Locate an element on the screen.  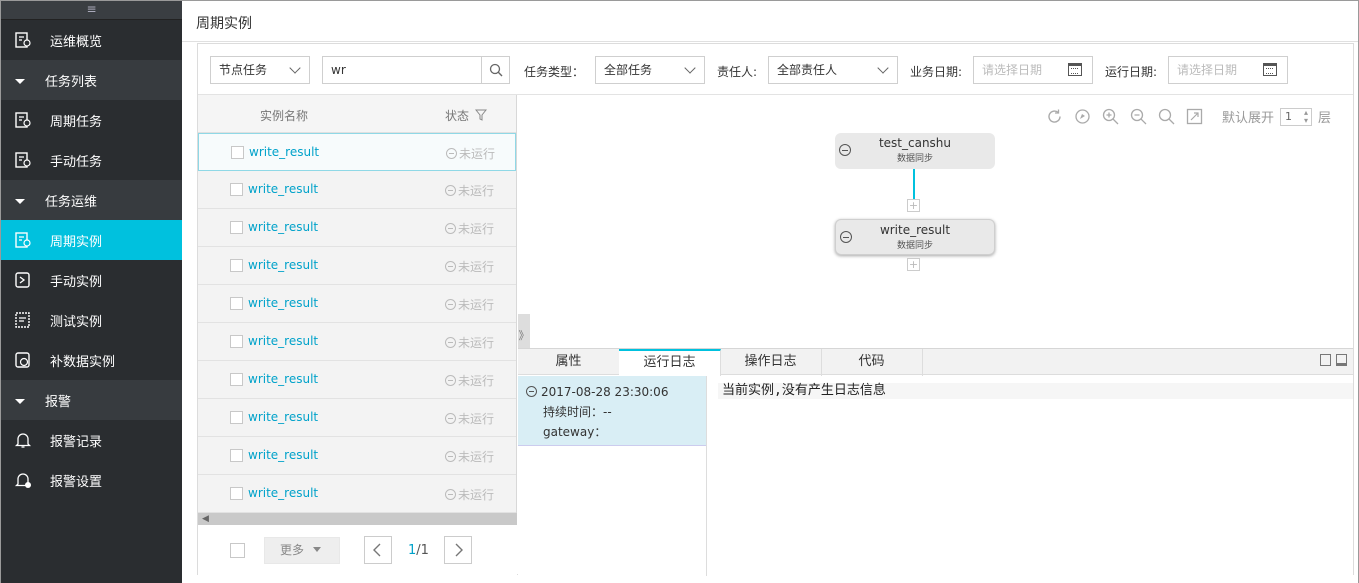
horizontal-scrollbar: ◀ is located at coordinates (357, 519).